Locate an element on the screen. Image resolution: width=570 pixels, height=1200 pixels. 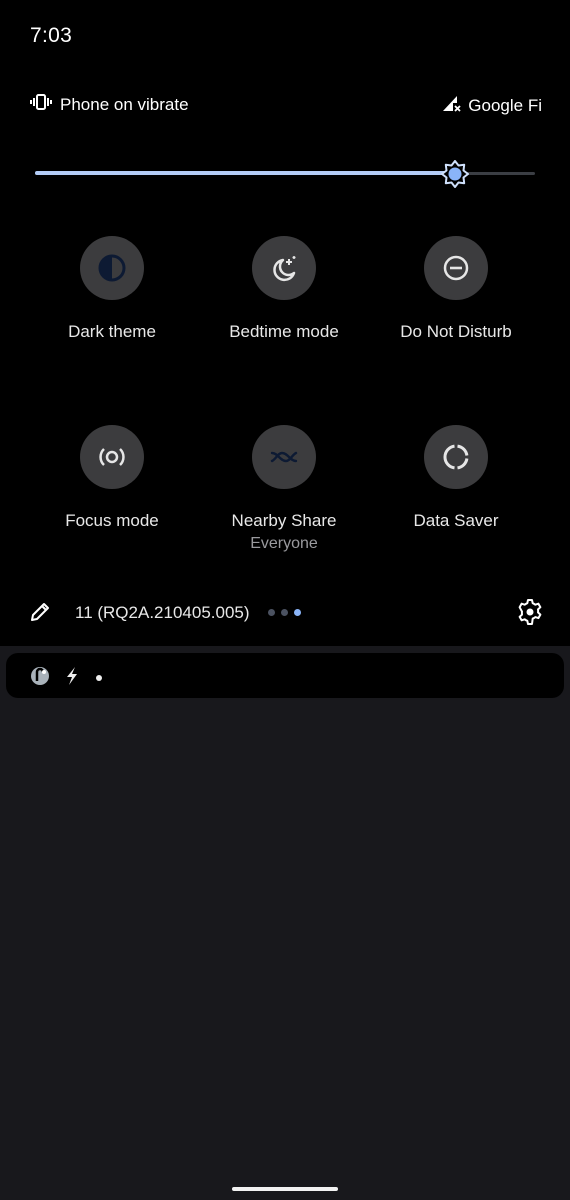
qs-footer: 11 (RQ2A.210405.005) is located at coordinates (286, 612).